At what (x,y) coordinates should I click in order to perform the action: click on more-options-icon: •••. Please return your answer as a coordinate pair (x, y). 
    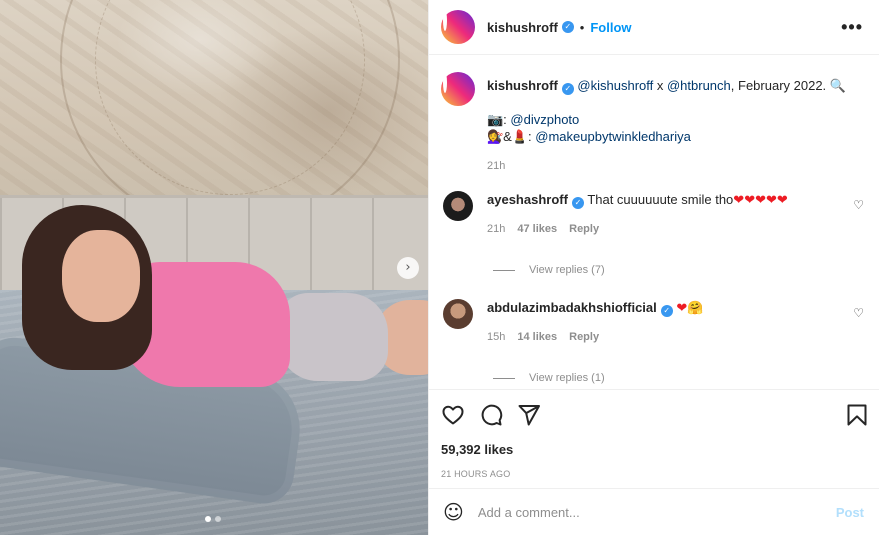
    Looking at the image, I should click on (852, 27).